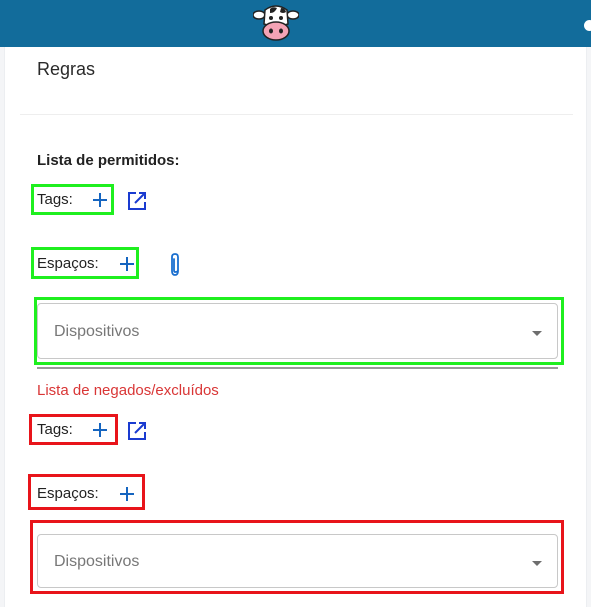  I want to click on allow-spaces-add-plus-icon, so click(127, 264).